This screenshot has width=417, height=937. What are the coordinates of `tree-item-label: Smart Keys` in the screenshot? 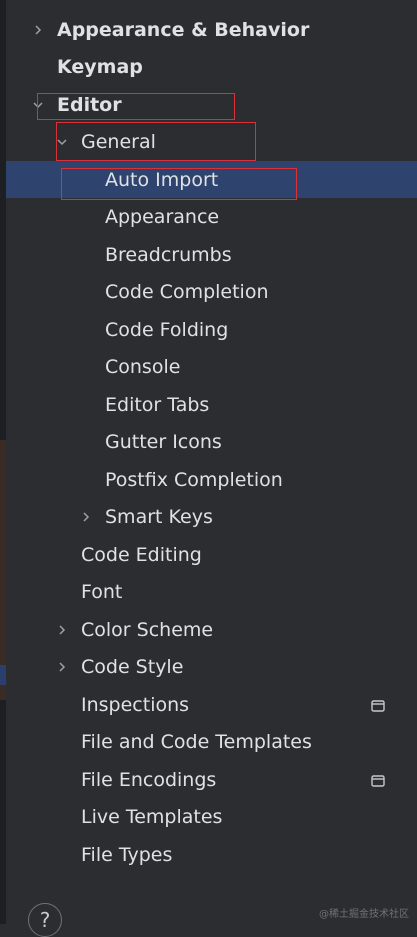 It's located at (159, 517).